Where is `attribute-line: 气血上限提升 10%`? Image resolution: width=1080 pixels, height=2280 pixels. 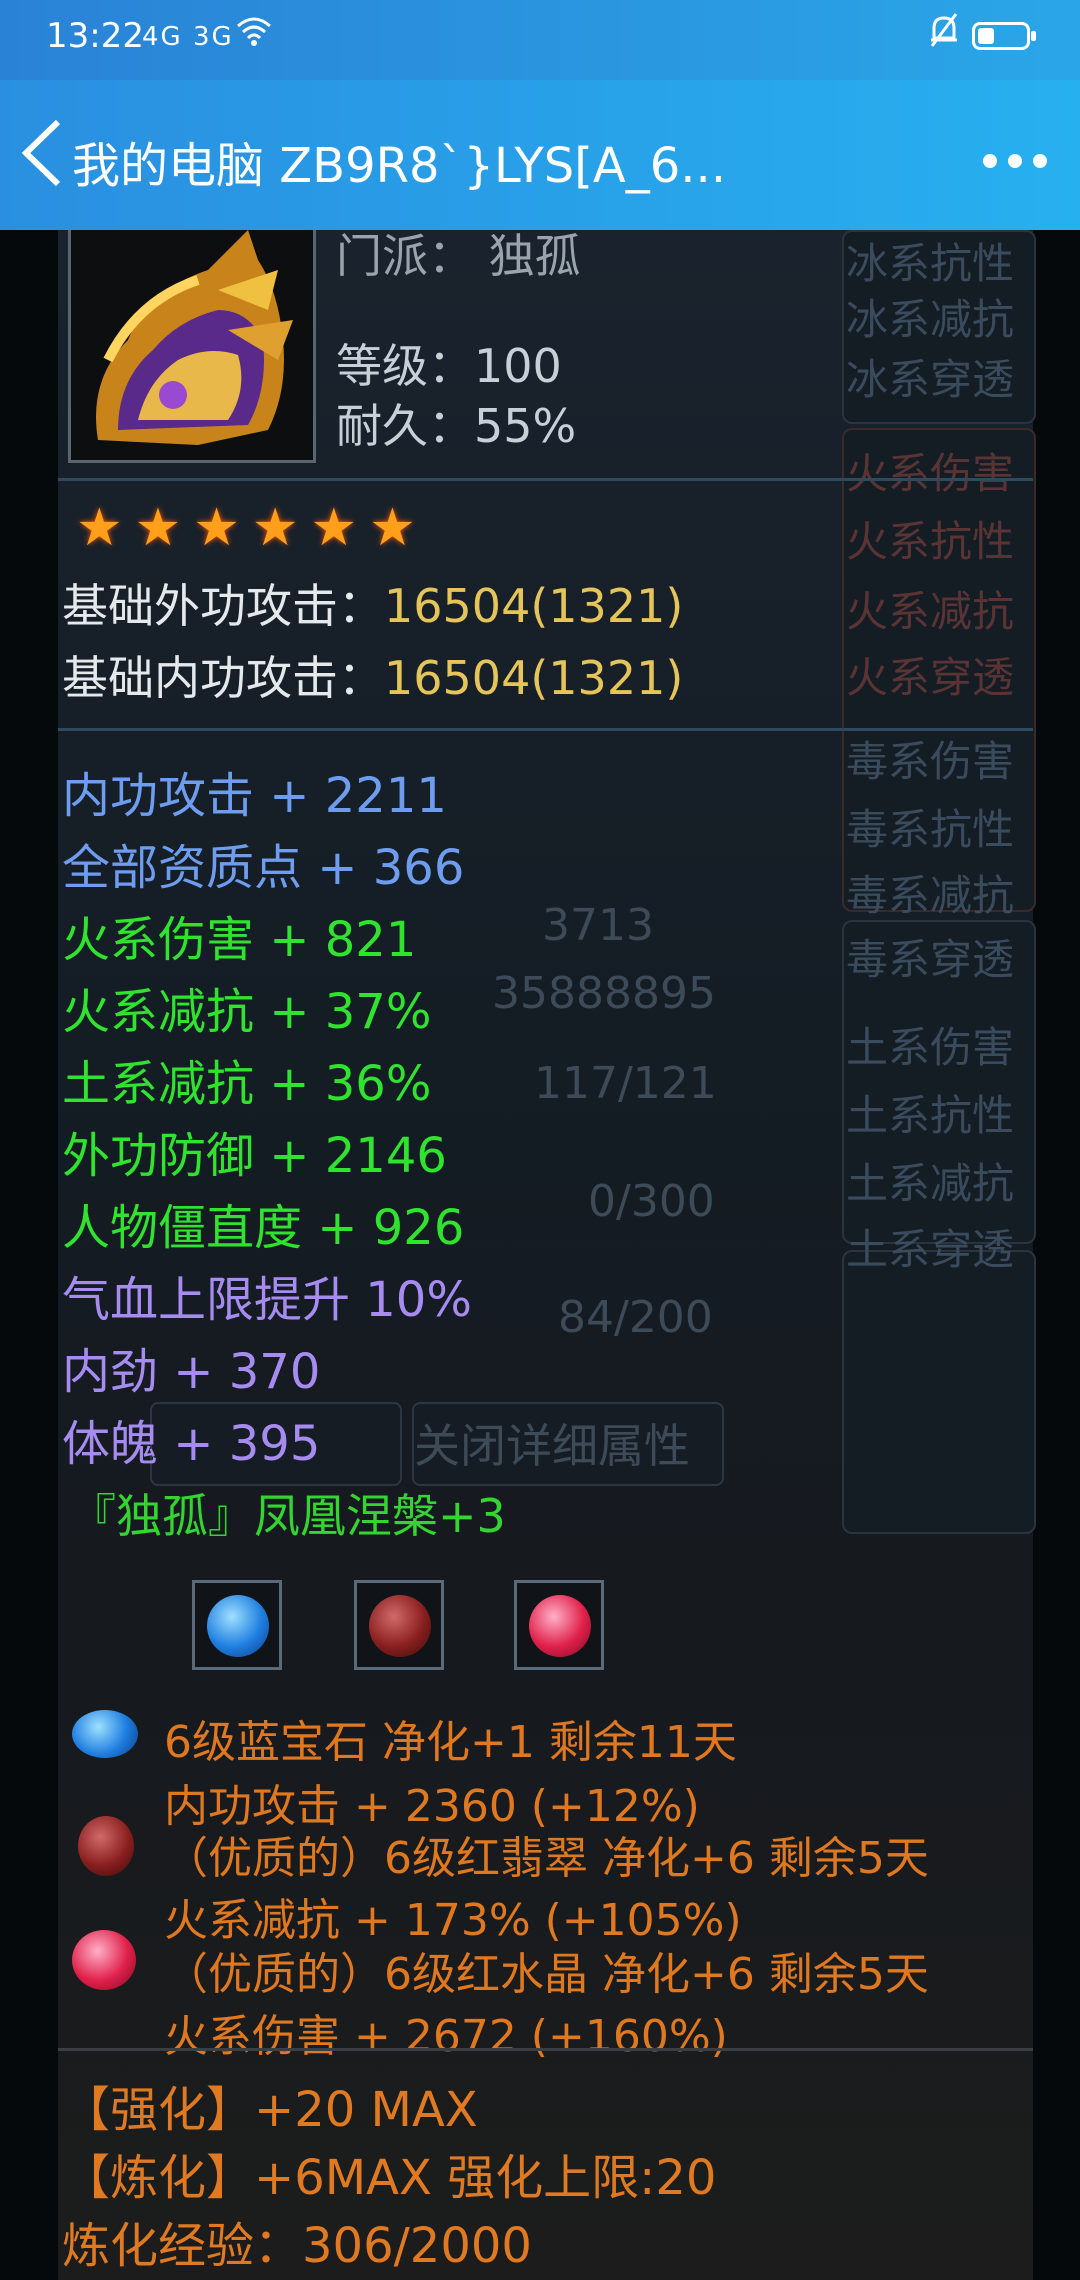
attribute-line: 气血上限提升 10% is located at coordinates (267, 1300).